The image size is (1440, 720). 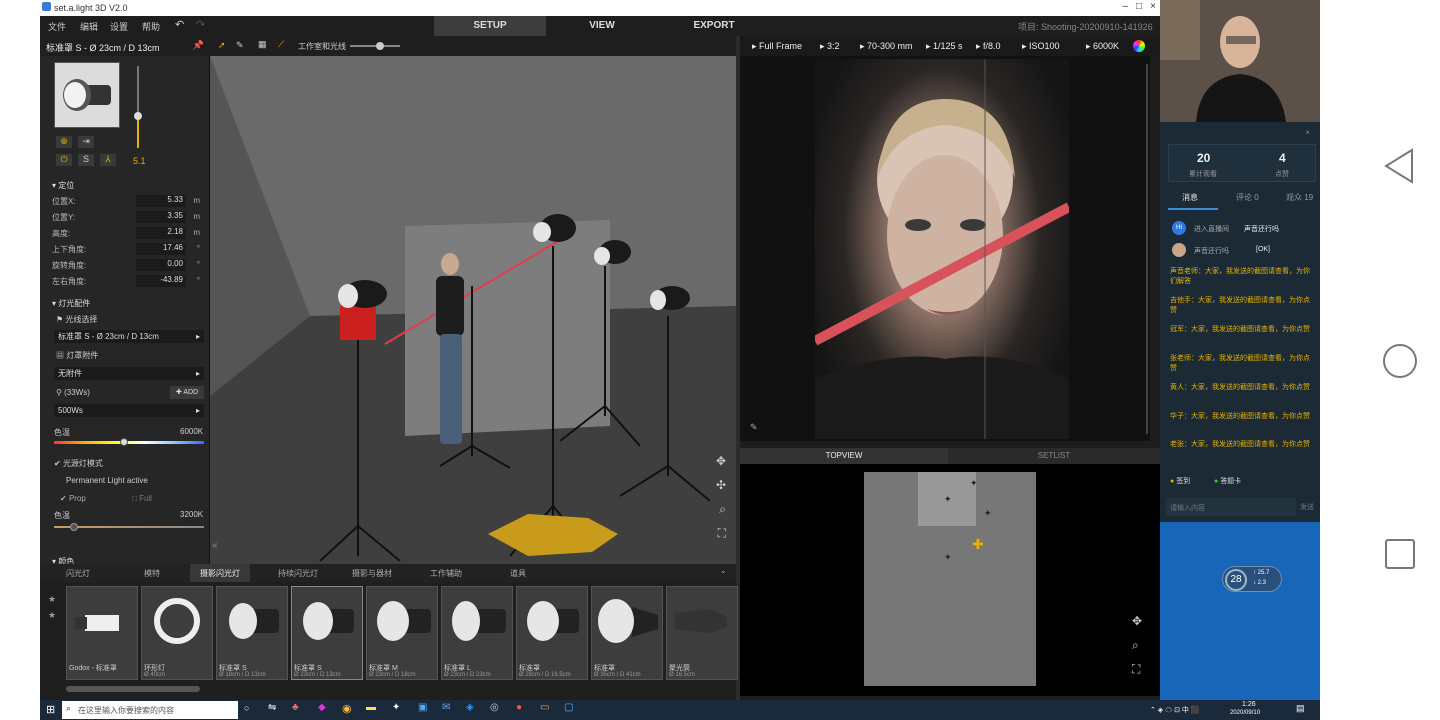 What do you see at coordinates (944, 46) in the screenshot?
I see `shutter: ▸ 1/125 s` at bounding box center [944, 46].